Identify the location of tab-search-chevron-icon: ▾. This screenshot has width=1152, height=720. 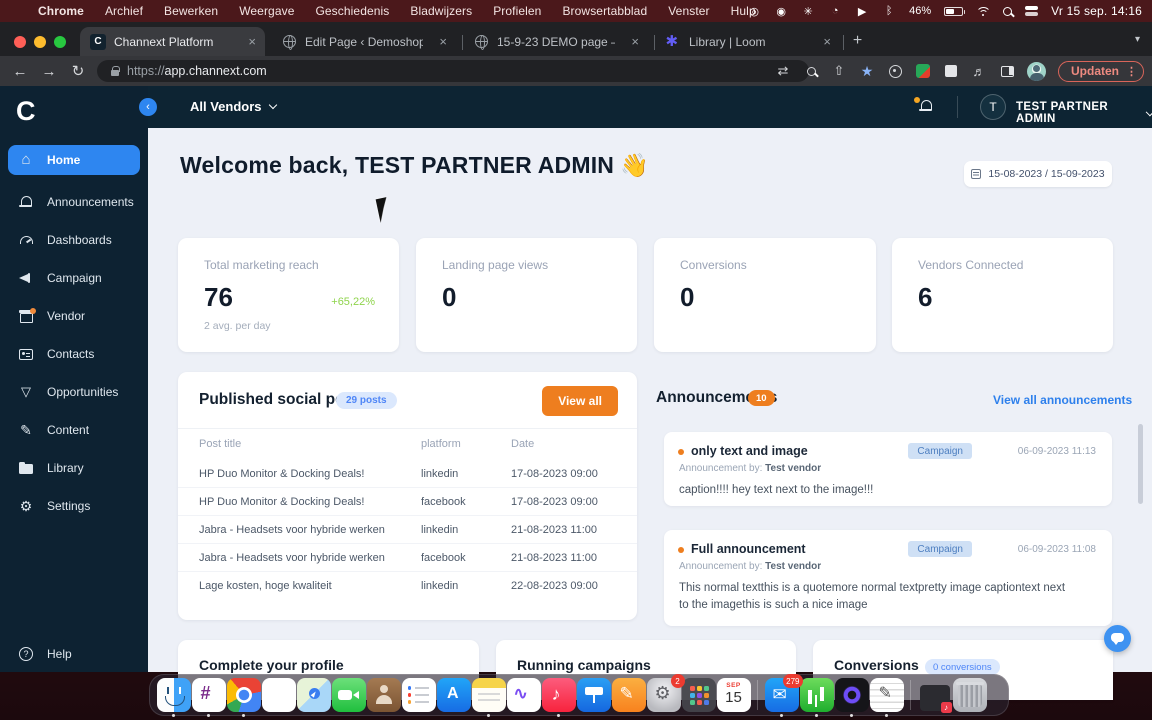
(1137, 39).